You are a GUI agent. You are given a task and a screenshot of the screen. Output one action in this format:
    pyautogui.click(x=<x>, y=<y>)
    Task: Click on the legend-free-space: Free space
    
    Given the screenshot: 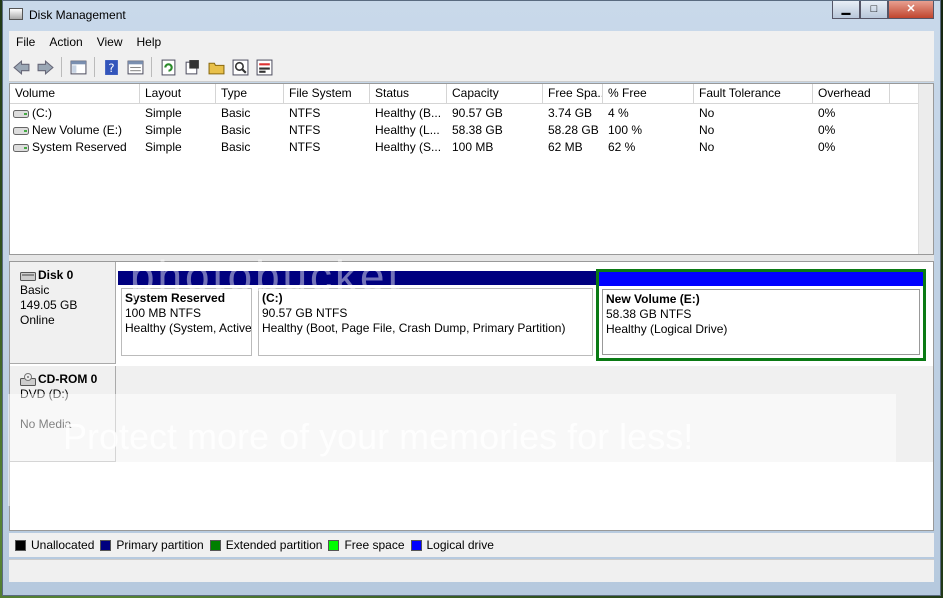 What is the action you would take?
    pyautogui.click(x=366, y=545)
    